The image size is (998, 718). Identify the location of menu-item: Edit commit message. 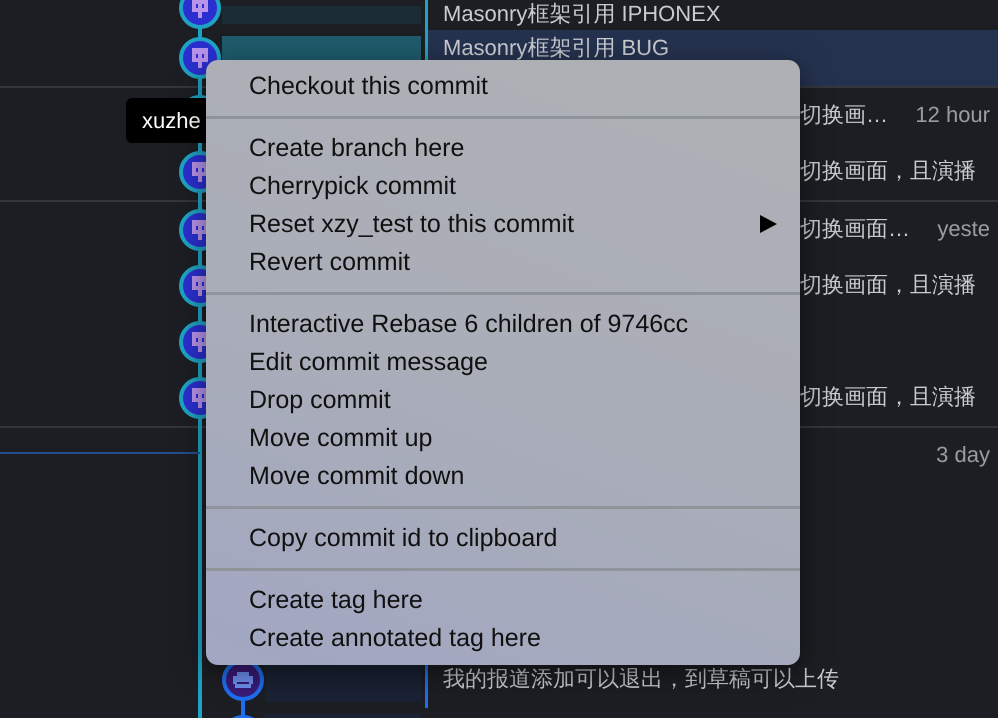
(503, 362).